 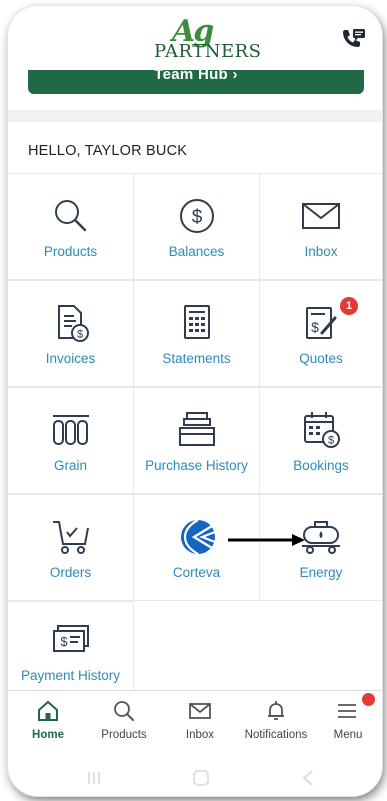 I want to click on tile-payment-history: $ Payment History, so click(x=71, y=646).